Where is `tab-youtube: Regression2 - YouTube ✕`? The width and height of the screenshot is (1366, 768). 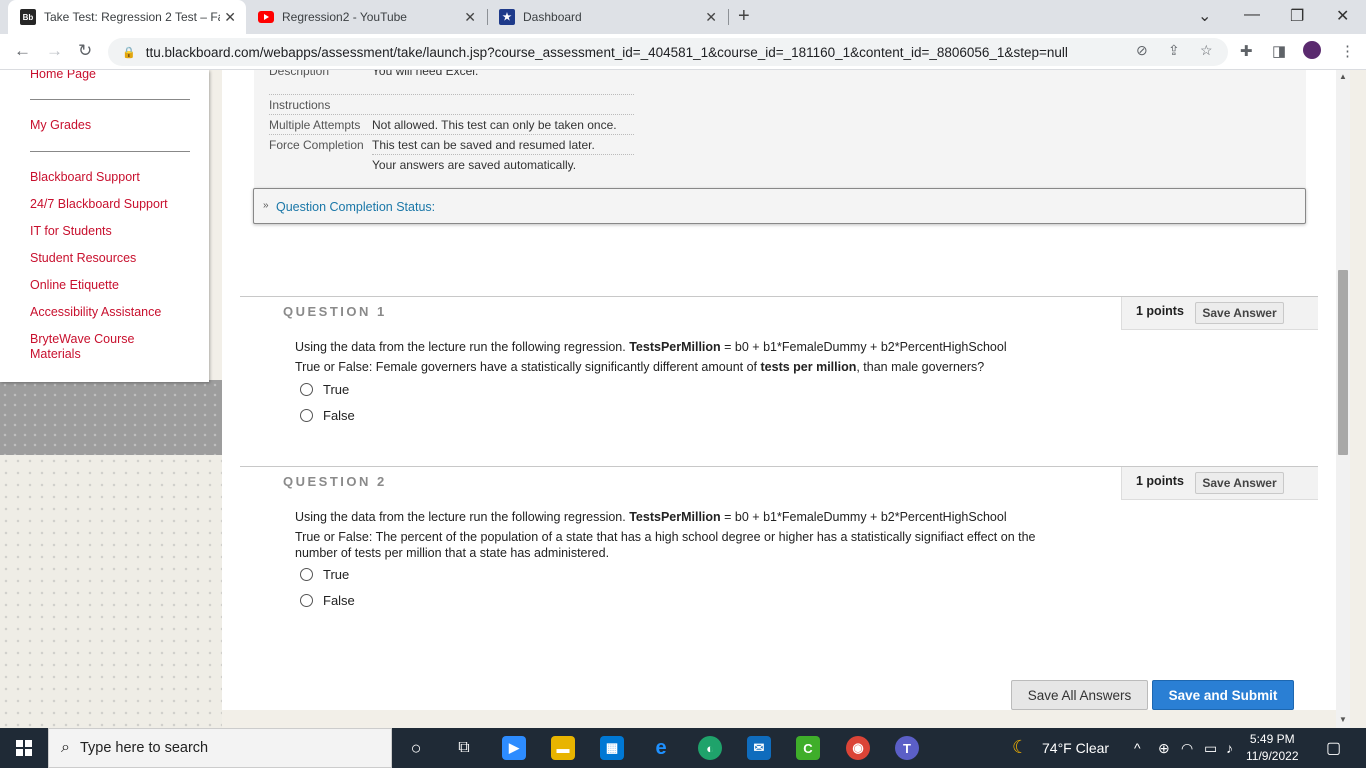 tab-youtube: Regression2 - YouTube ✕ is located at coordinates (366, 17).